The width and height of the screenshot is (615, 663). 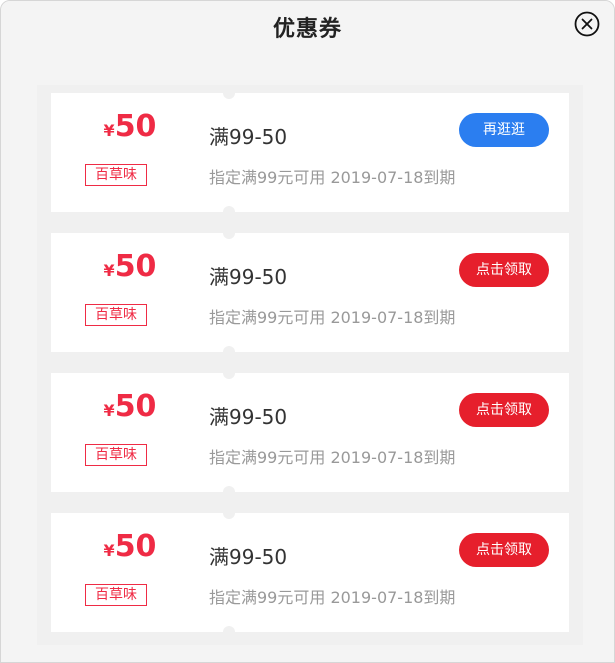 I want to click on close-button, so click(x=587, y=24).